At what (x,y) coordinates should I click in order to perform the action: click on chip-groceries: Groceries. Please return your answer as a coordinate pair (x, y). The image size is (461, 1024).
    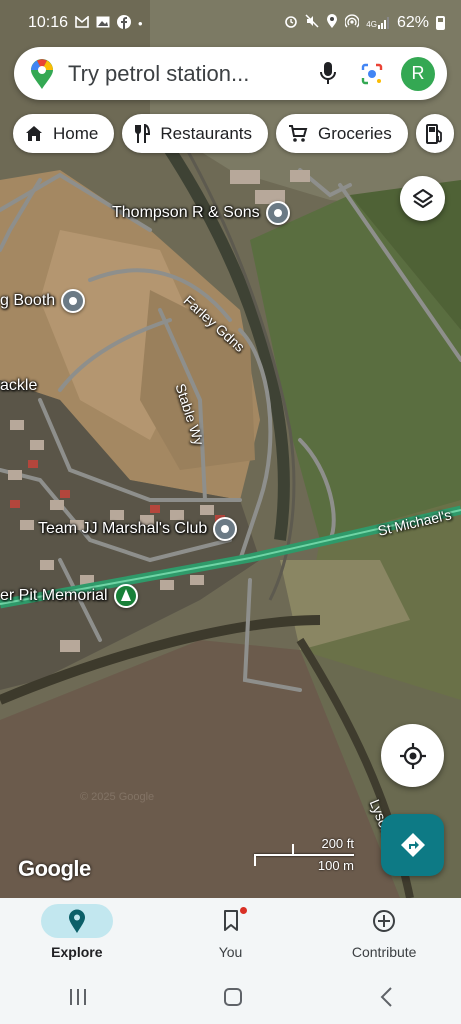
    Looking at the image, I should click on (342, 133).